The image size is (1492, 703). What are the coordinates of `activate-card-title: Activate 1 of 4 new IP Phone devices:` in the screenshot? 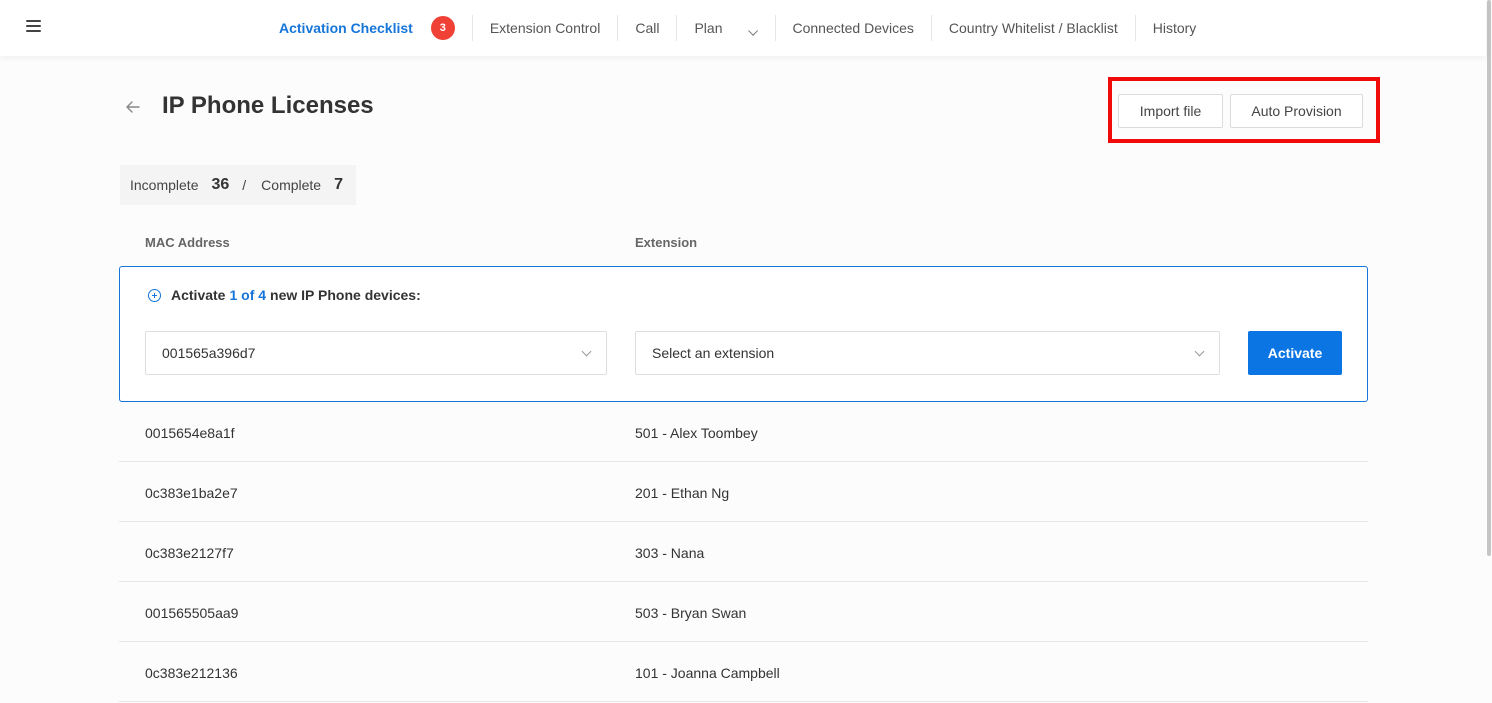 It's located at (284, 295).